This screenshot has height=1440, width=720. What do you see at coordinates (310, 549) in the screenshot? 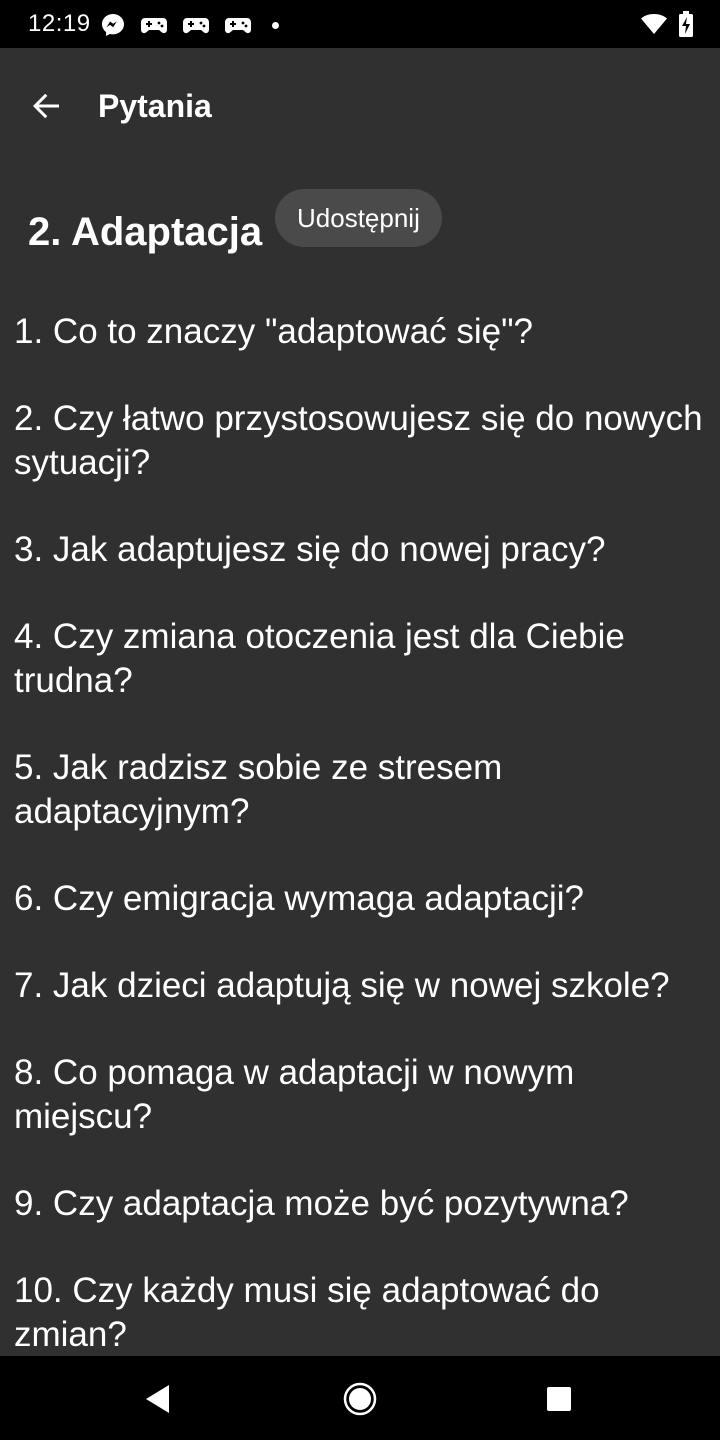
I see `question-item: 3. Jak adaptujesz się do nowej pracy?` at bounding box center [310, 549].